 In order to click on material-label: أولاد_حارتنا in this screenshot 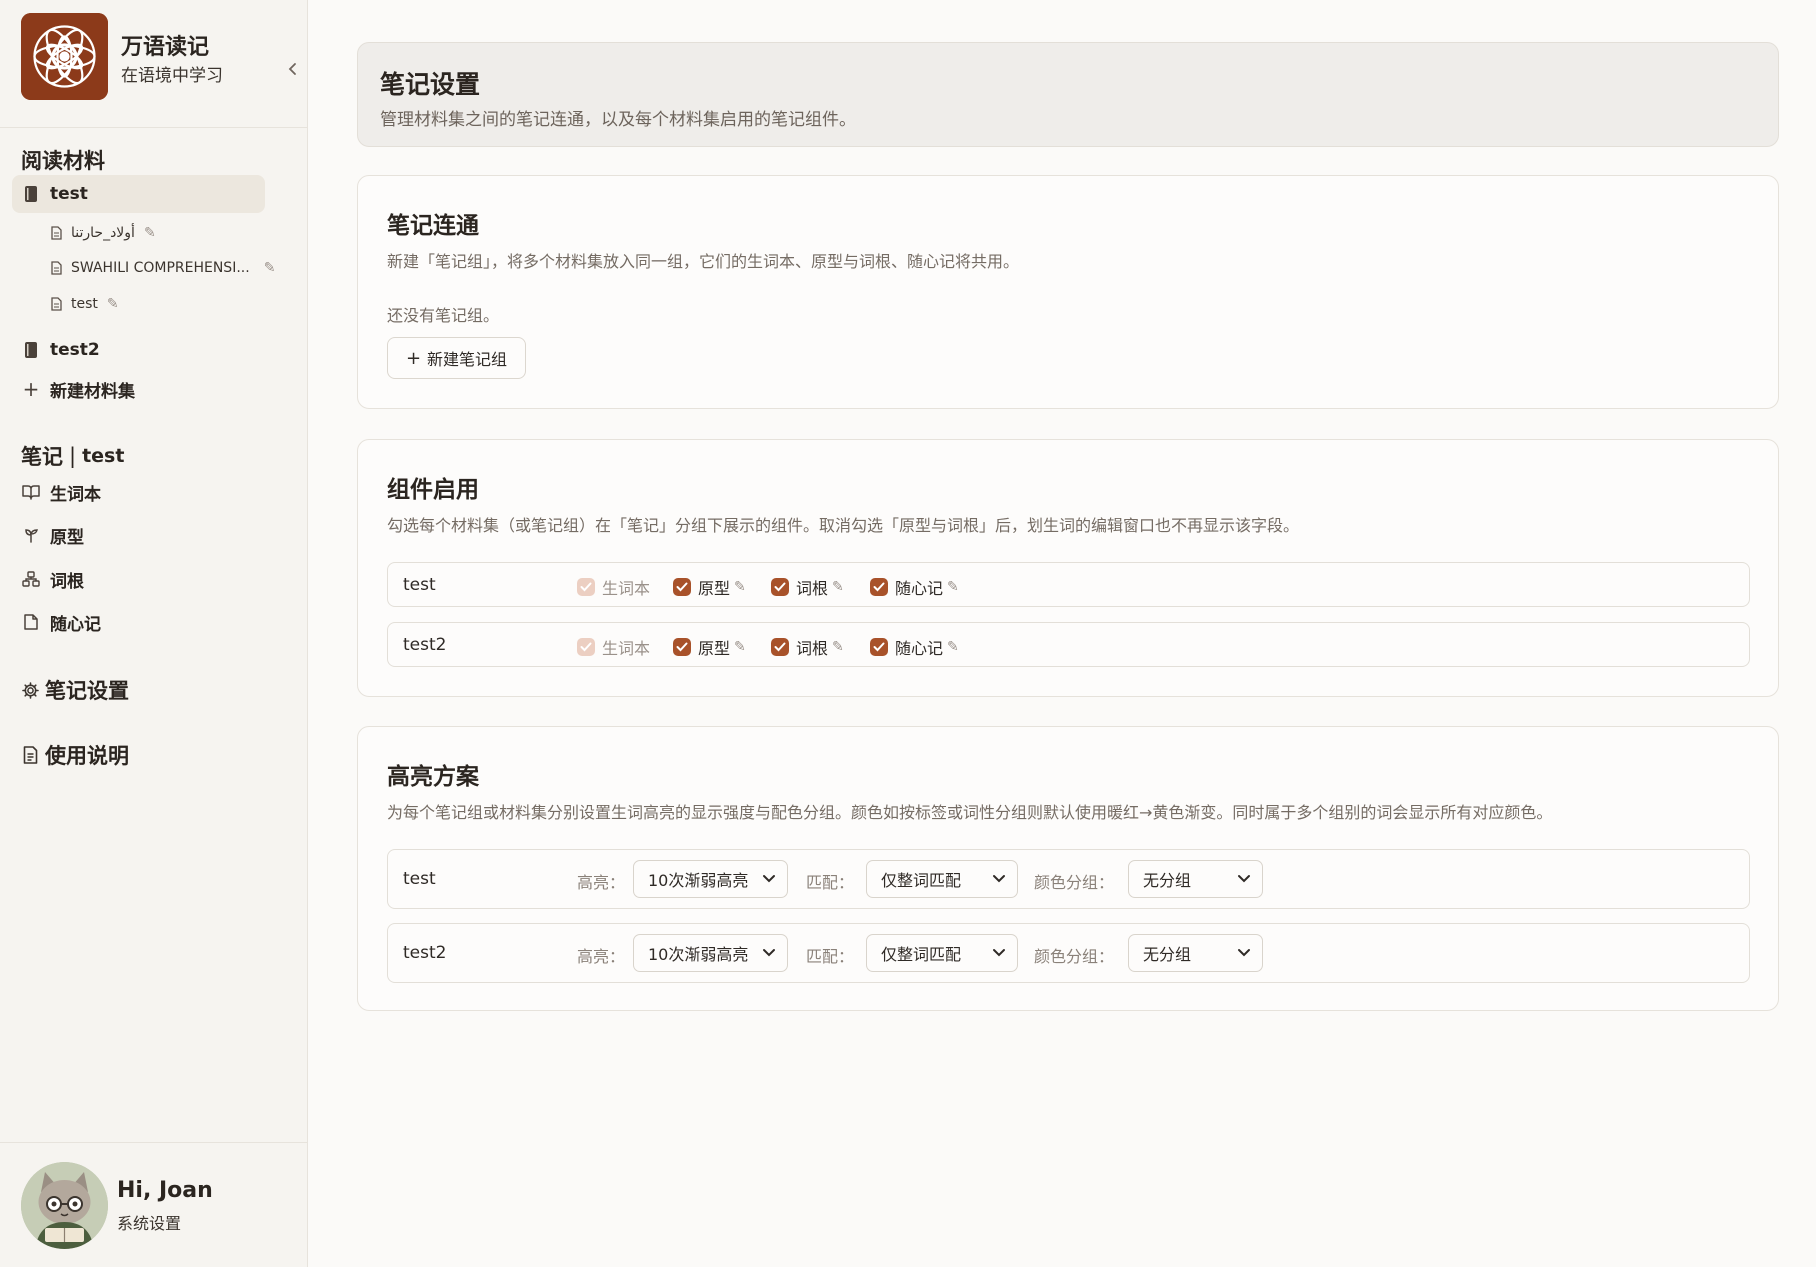, I will do `click(103, 233)`.